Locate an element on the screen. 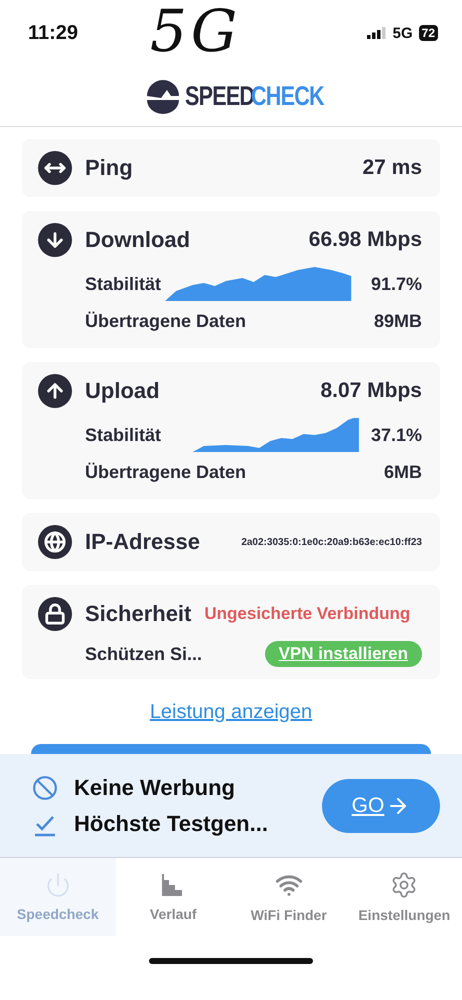 Image resolution: width=462 pixels, height=1000 pixels. no-ads-icon is located at coordinates (45, 787).